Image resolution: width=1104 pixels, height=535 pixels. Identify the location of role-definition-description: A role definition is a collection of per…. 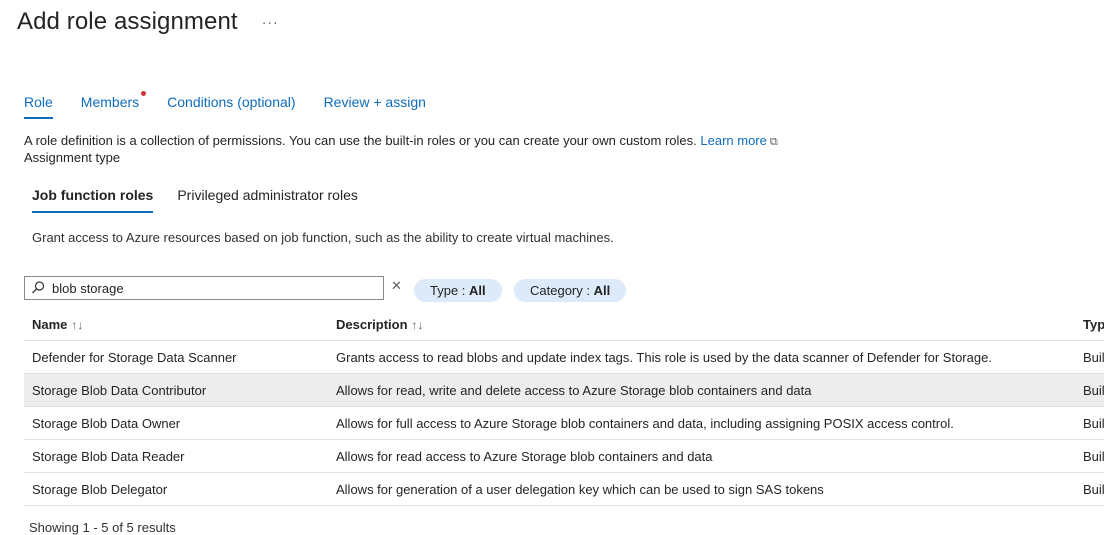
(401, 141).